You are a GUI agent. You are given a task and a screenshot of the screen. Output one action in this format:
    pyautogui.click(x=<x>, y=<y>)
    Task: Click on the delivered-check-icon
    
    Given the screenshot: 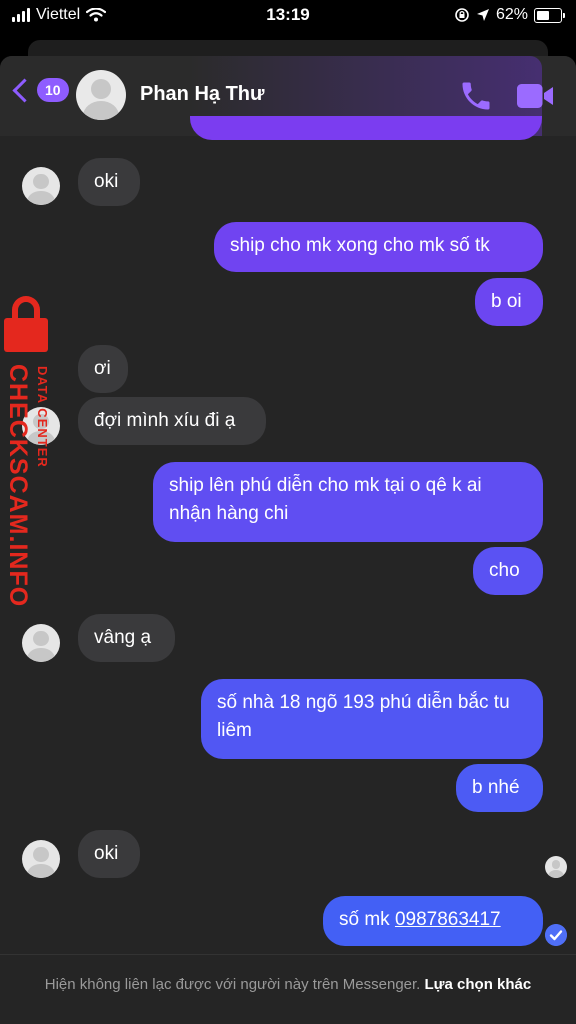 What is the action you would take?
    pyautogui.click(x=556, y=935)
    